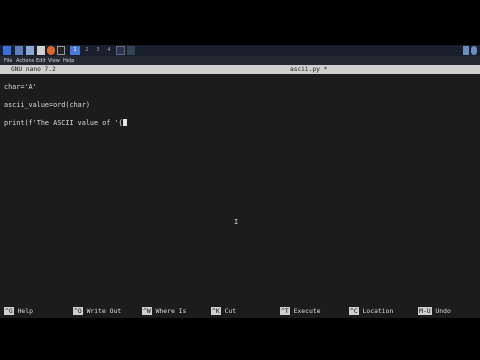  I want to click on firefox-icon, so click(51, 50).